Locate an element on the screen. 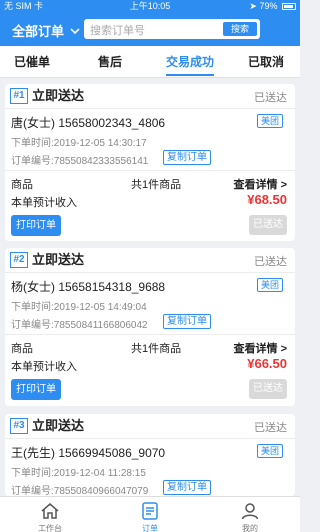  nav-orders: 订单 is located at coordinates (150, 514).